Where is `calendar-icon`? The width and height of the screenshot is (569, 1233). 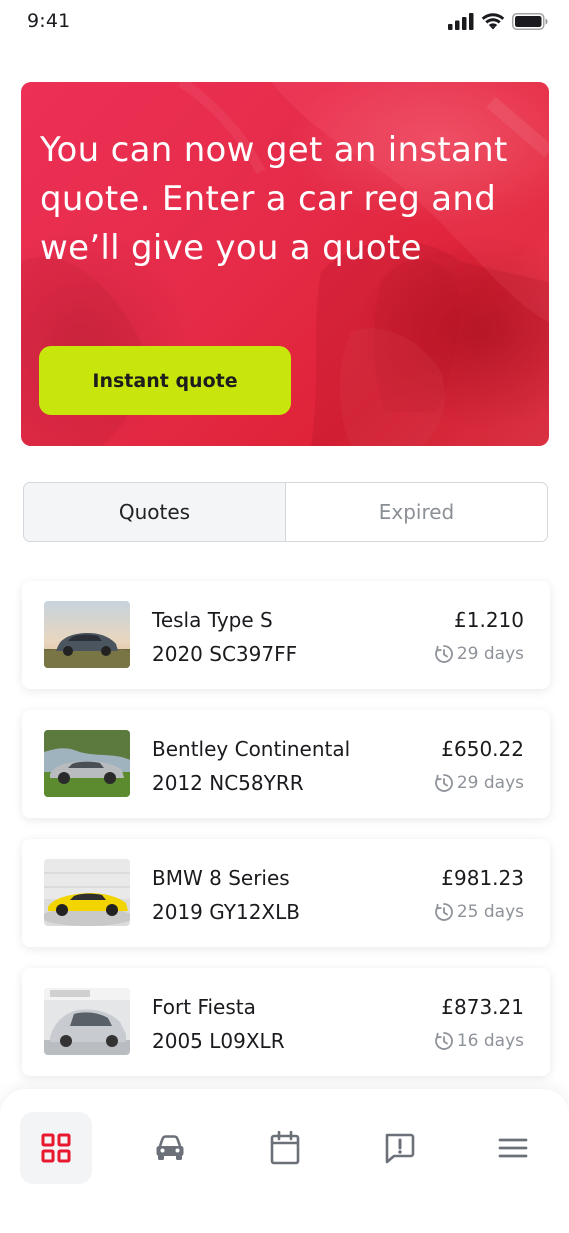 calendar-icon is located at coordinates (285, 1148).